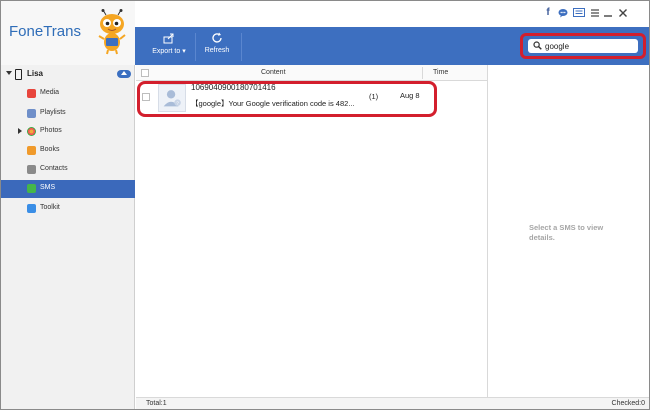 The width and height of the screenshot is (650, 410). Describe the element at coordinates (441, 72) in the screenshot. I see `column-header-time: Time` at that location.